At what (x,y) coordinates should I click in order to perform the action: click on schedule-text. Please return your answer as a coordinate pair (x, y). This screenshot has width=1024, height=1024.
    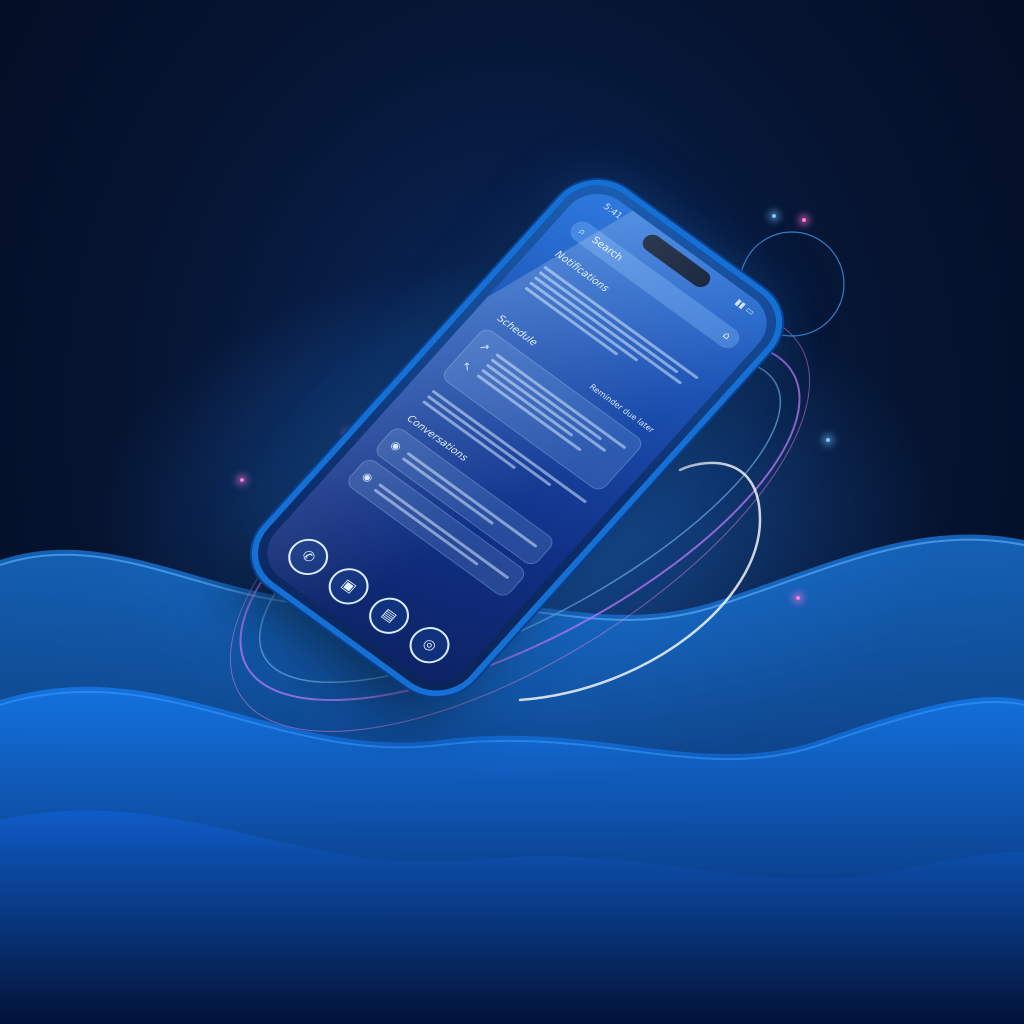
    Looking at the image, I should click on (504, 452).